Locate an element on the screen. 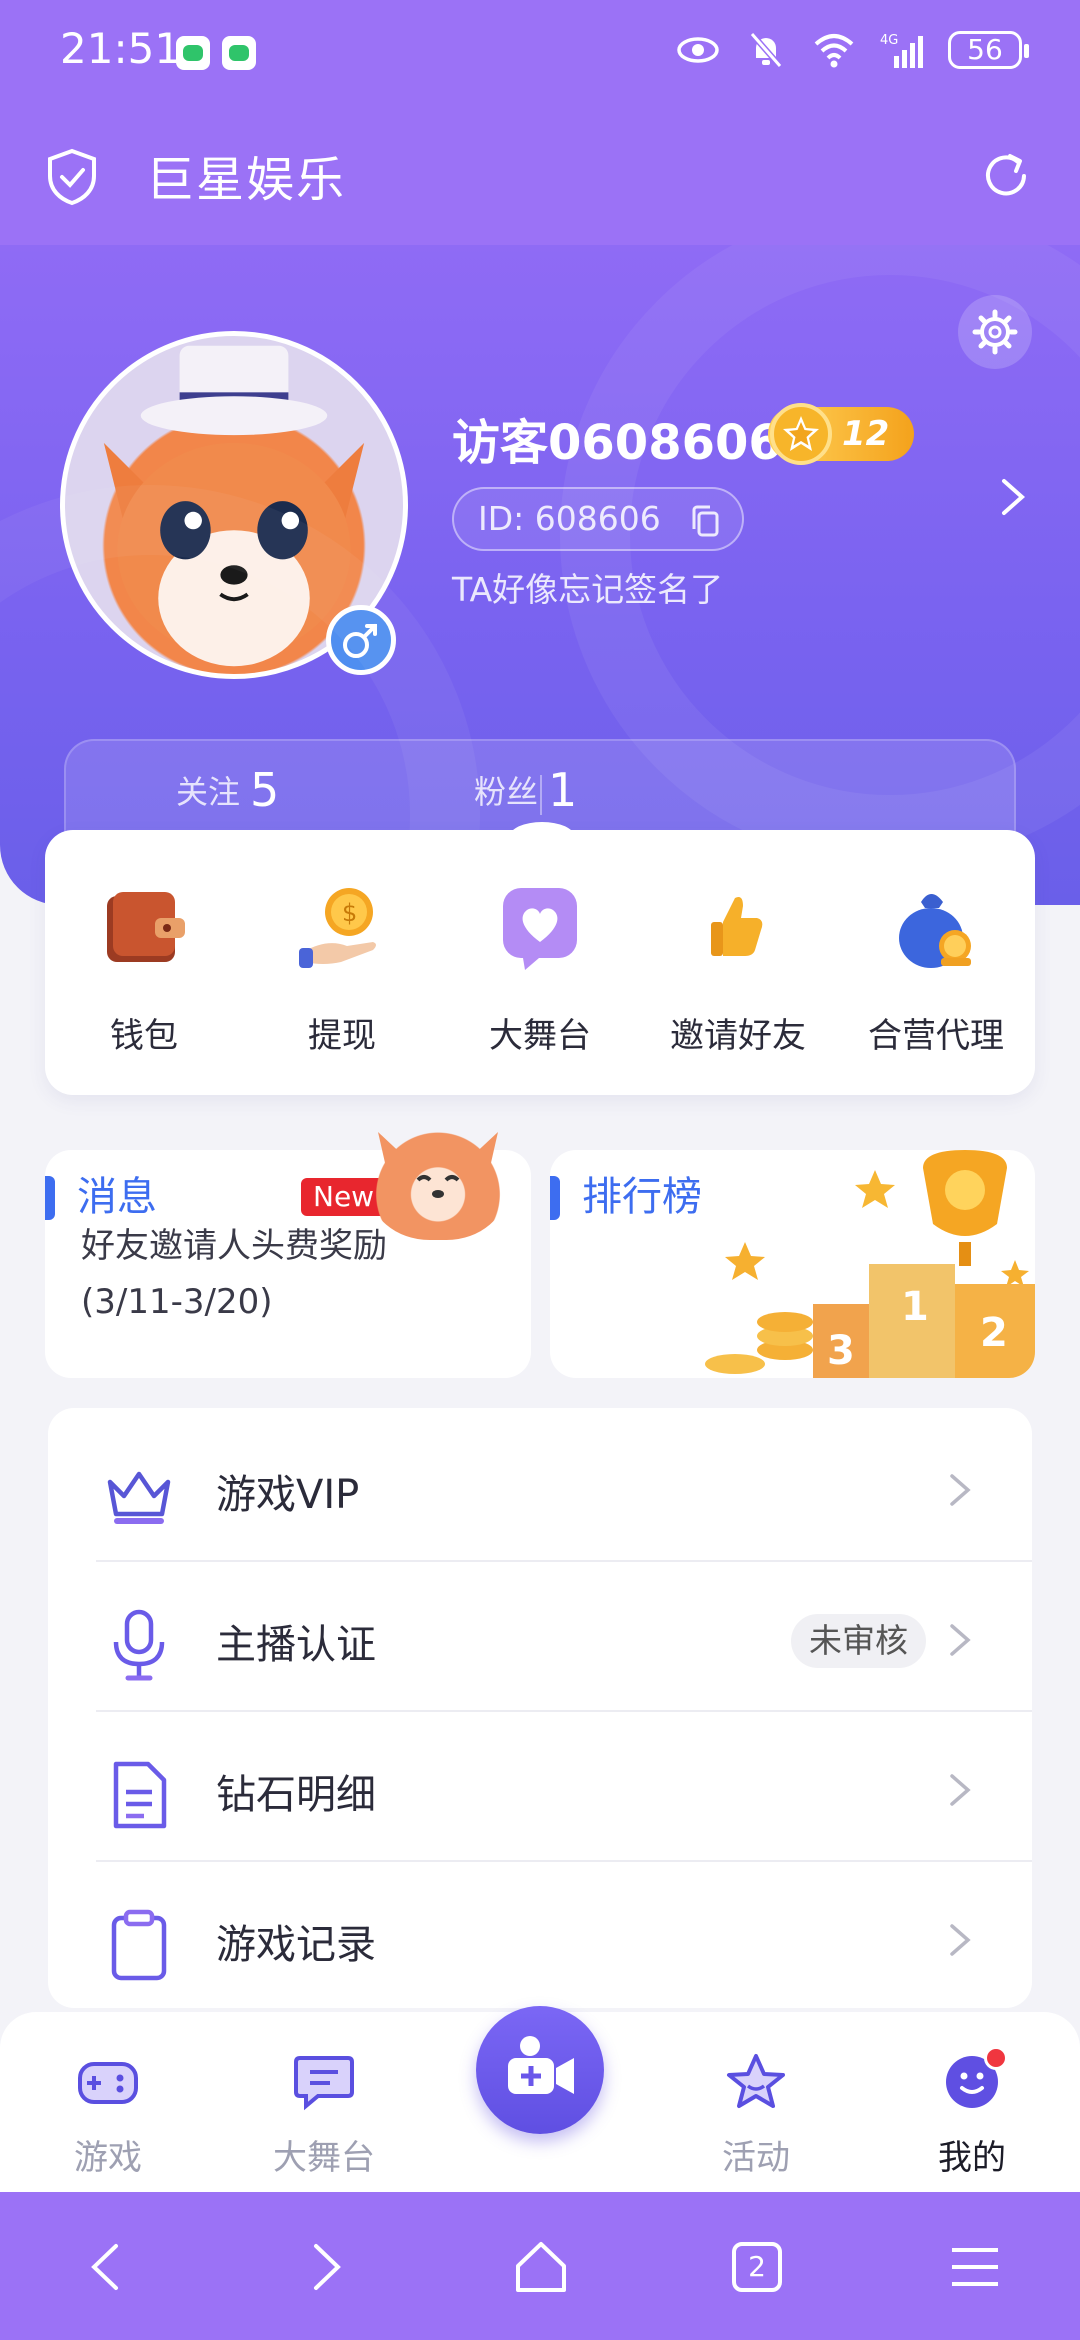  male-gender-icon is located at coordinates (361, 640).